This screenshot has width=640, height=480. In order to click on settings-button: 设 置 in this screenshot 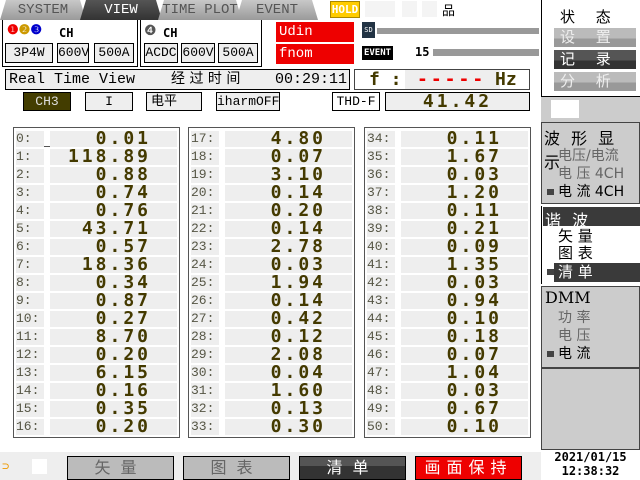, I will do `click(595, 37)`.